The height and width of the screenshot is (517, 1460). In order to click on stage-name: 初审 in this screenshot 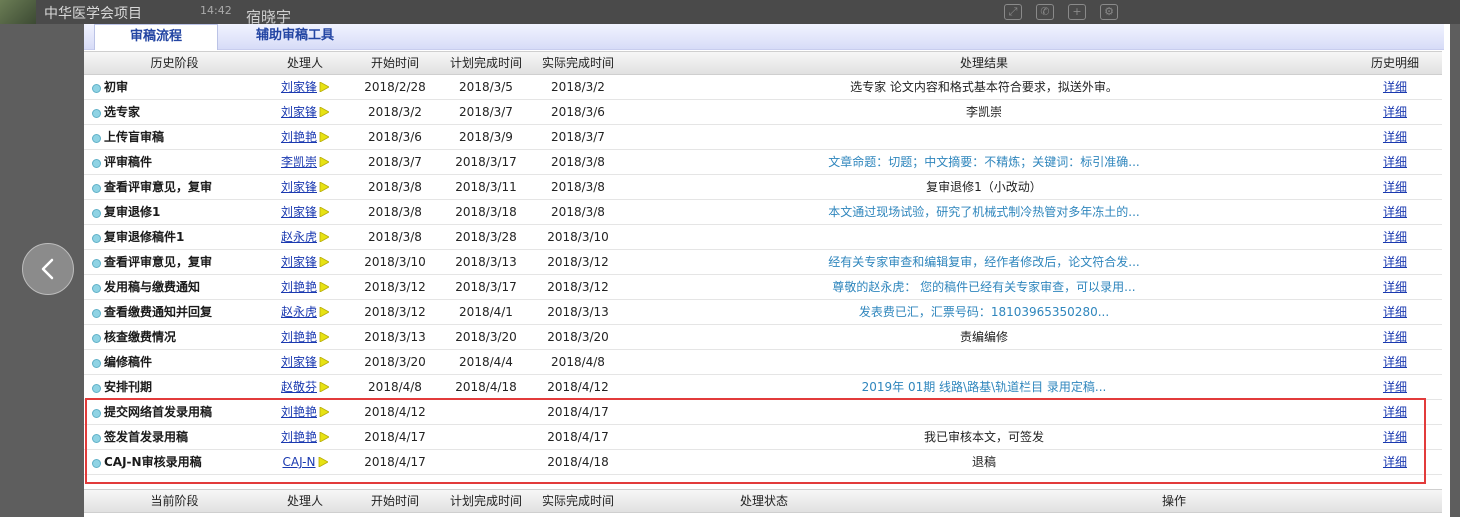, I will do `click(174, 87)`.